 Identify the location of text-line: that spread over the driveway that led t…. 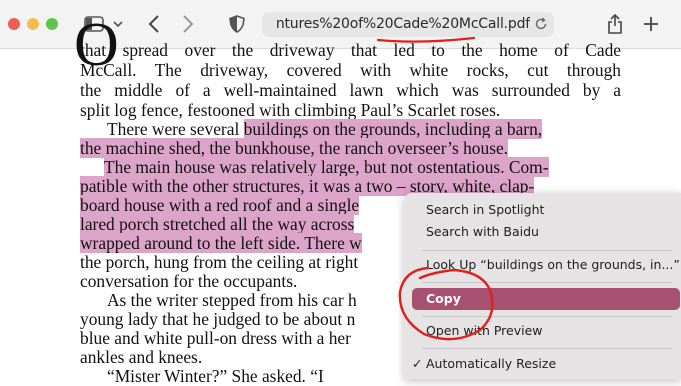
(350, 50).